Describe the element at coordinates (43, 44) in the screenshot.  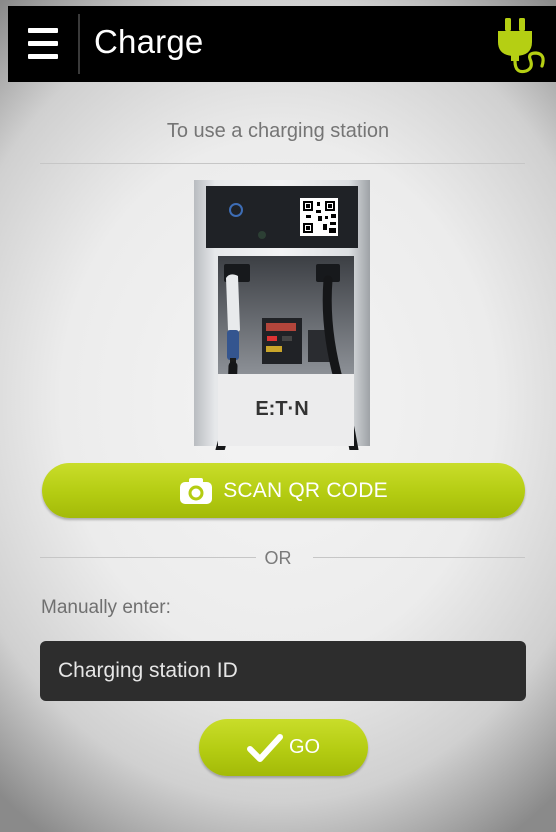
I see `hamburger-menu-icon` at that location.